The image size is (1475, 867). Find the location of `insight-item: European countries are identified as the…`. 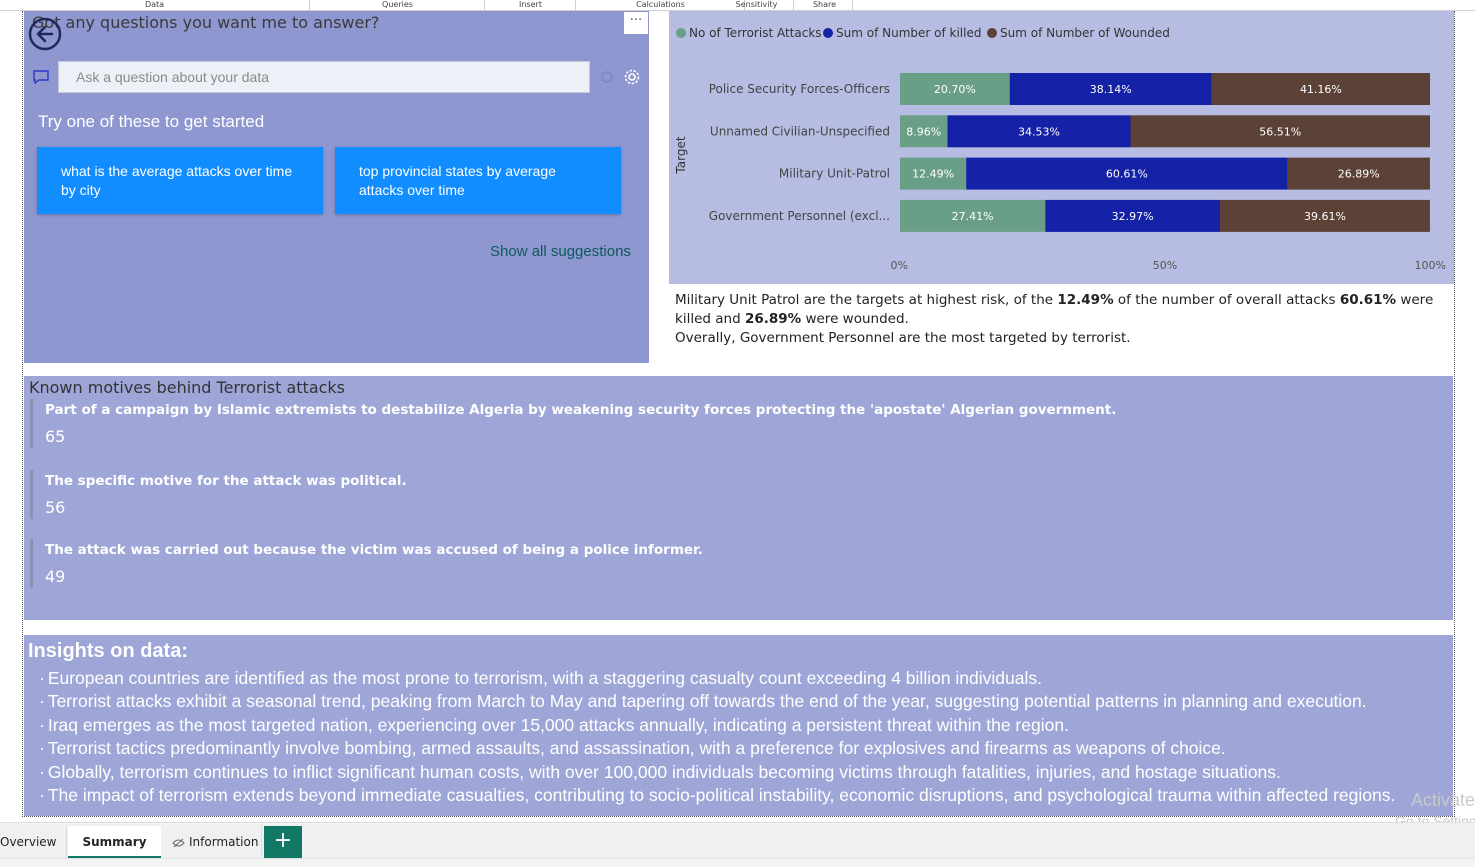

insight-item: European countries are identified as the… is located at coordinates (739, 678).